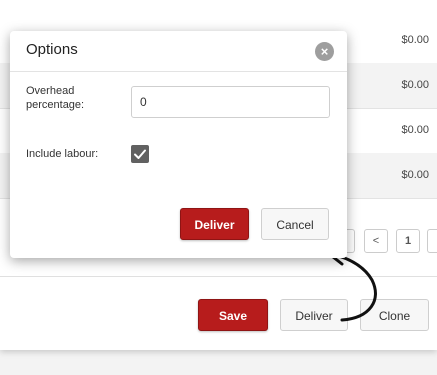  What do you see at coordinates (233, 315) in the screenshot?
I see `save-button: Save` at bounding box center [233, 315].